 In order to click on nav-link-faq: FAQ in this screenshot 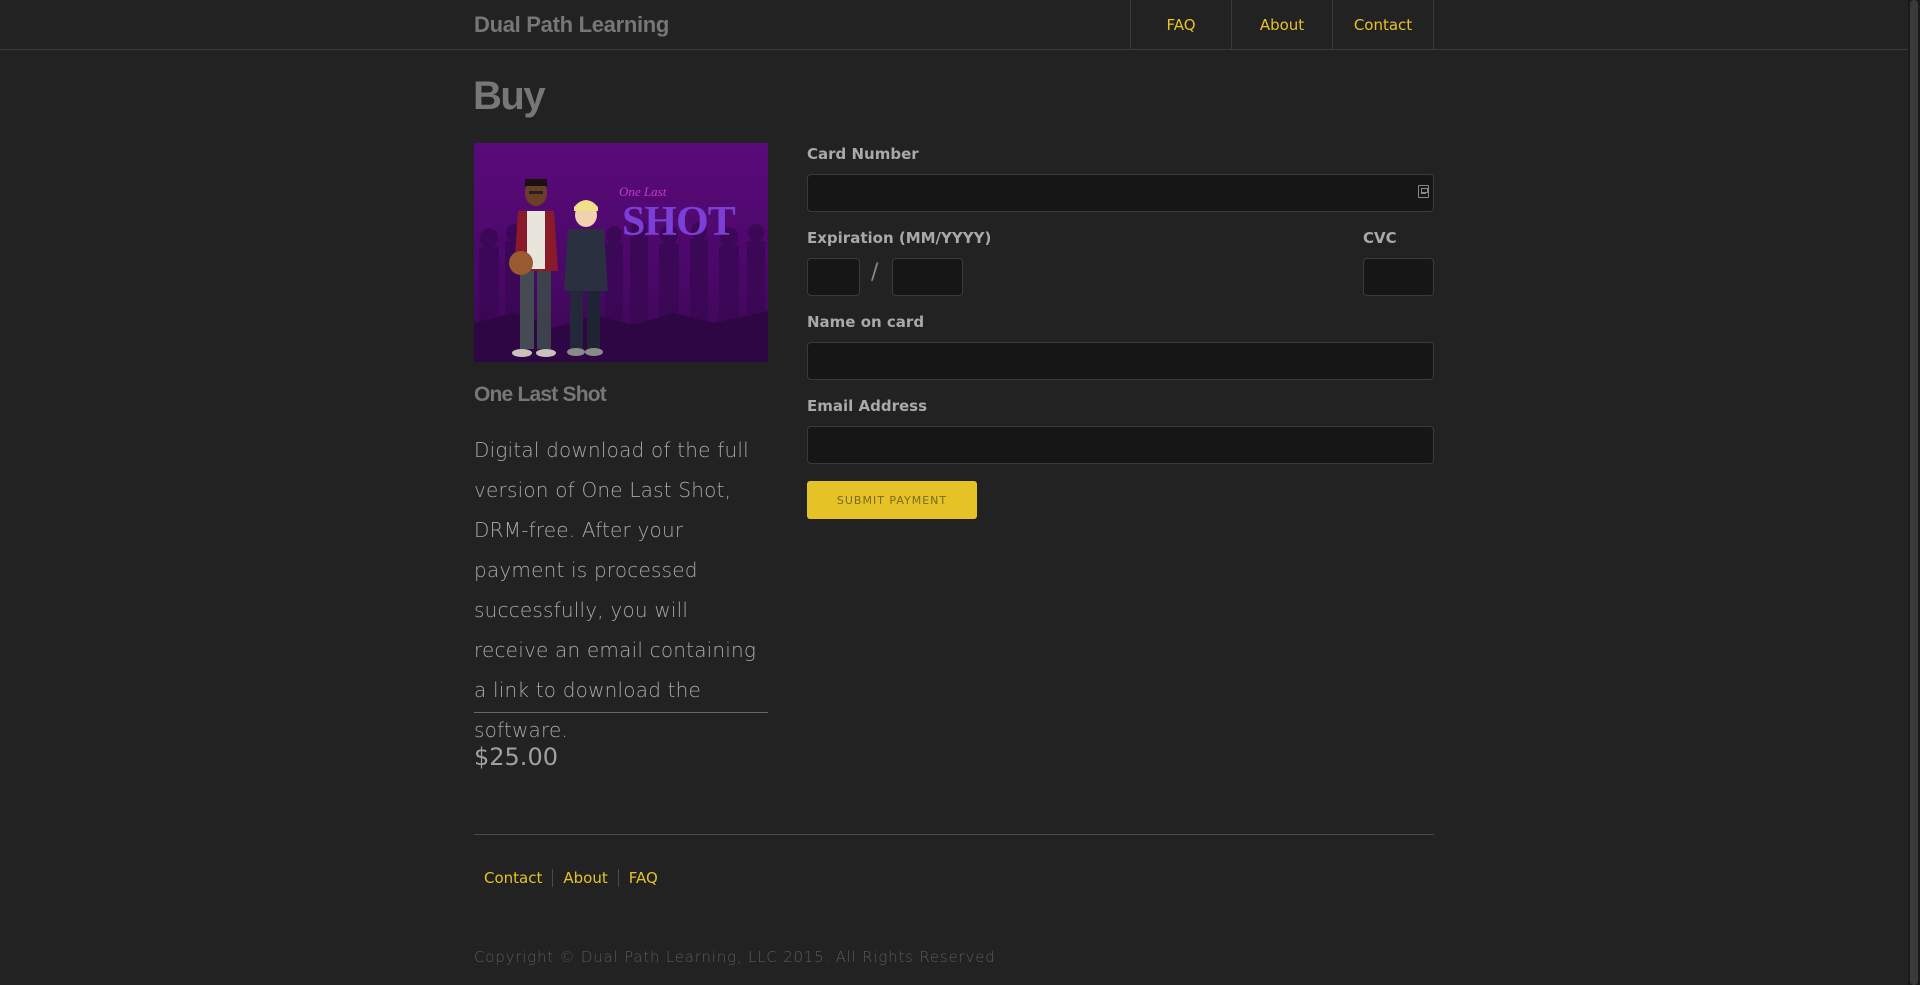, I will do `click(1180, 24)`.